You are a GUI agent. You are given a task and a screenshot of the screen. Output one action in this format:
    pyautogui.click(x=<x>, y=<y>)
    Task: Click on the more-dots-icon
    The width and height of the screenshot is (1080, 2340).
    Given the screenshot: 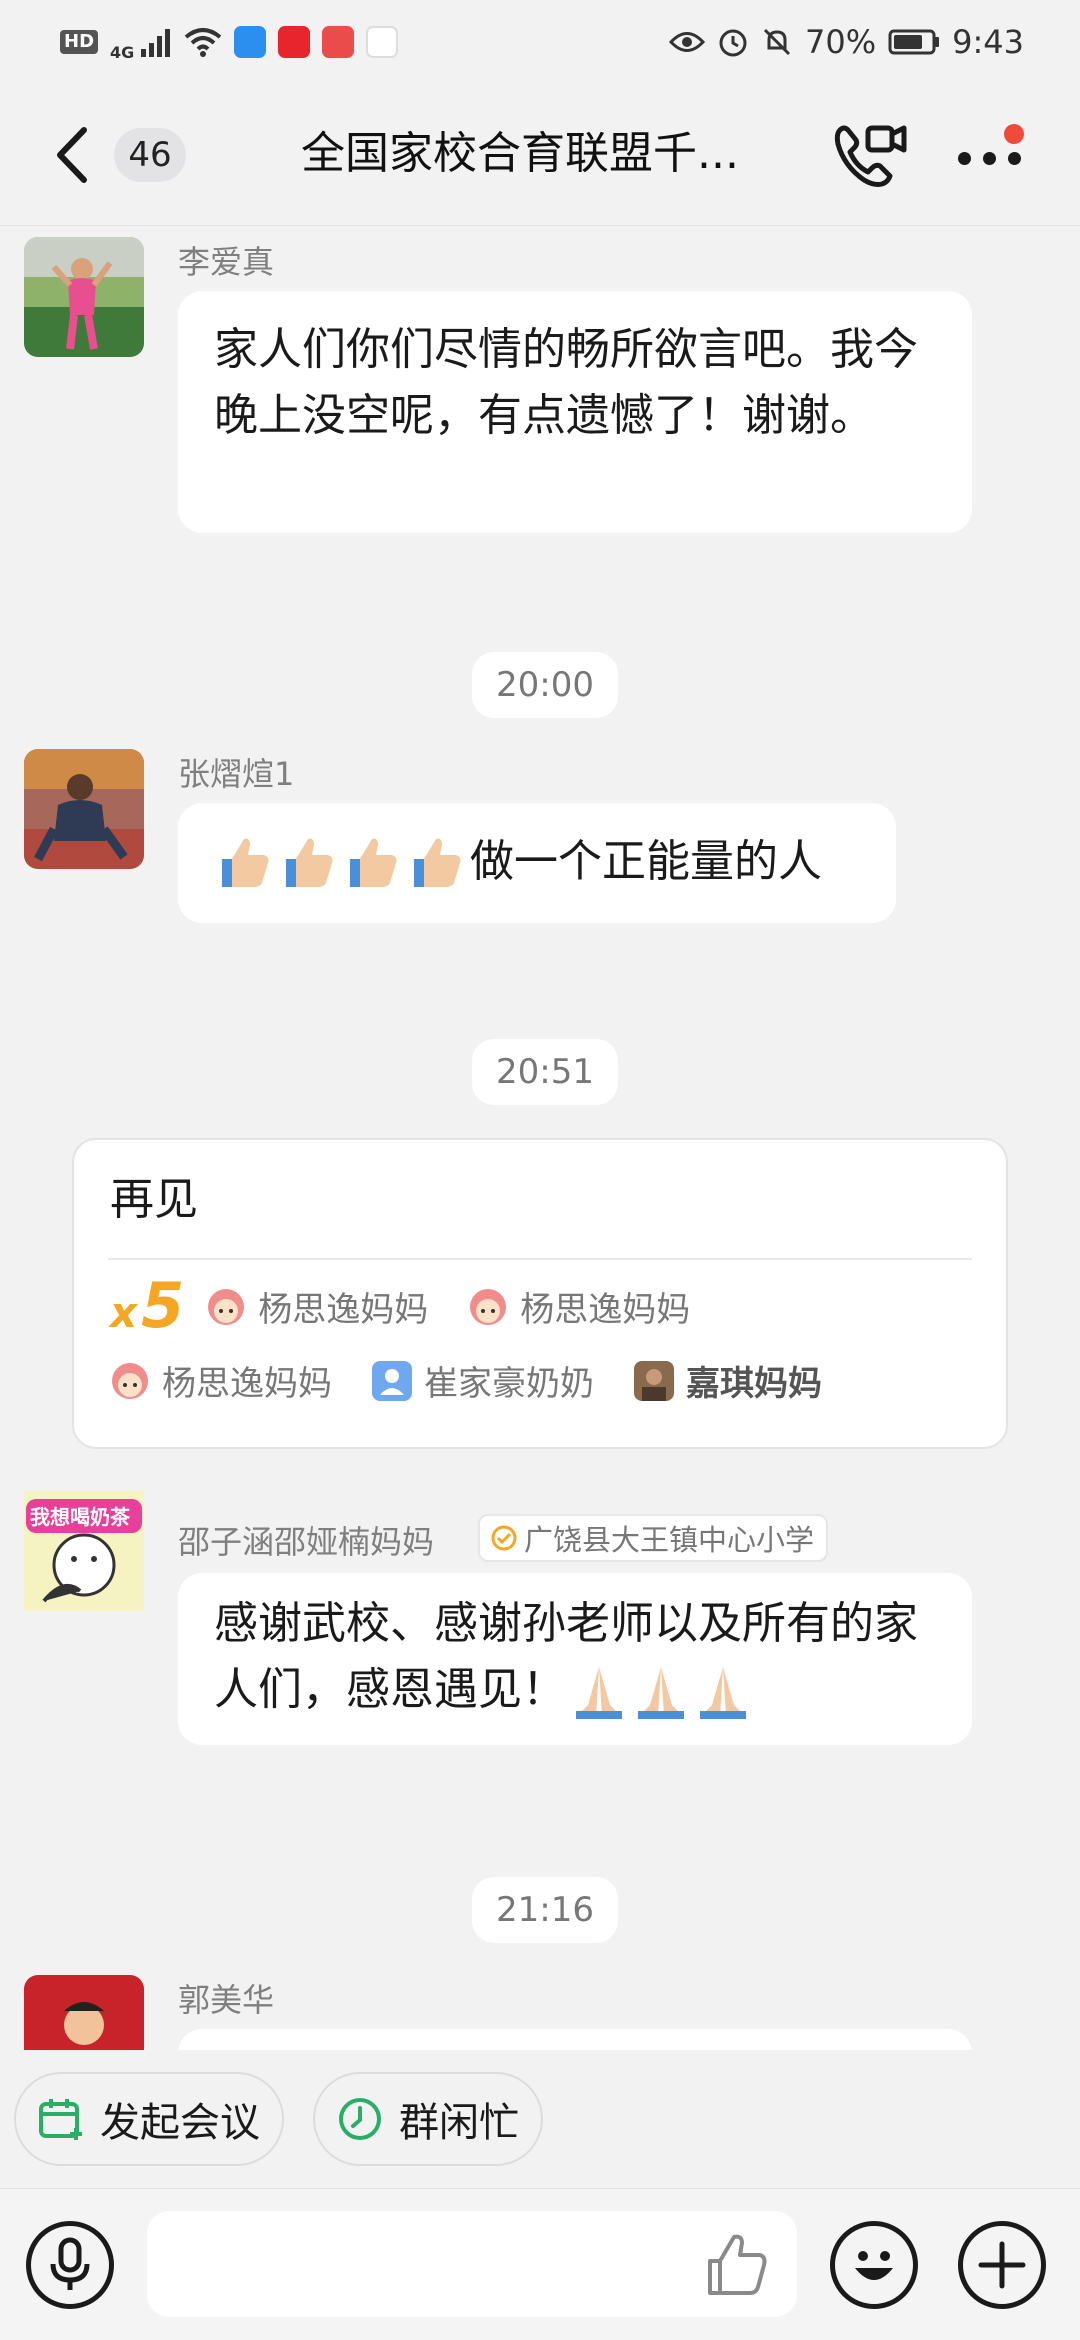 What is the action you would take?
    pyautogui.click(x=989, y=158)
    